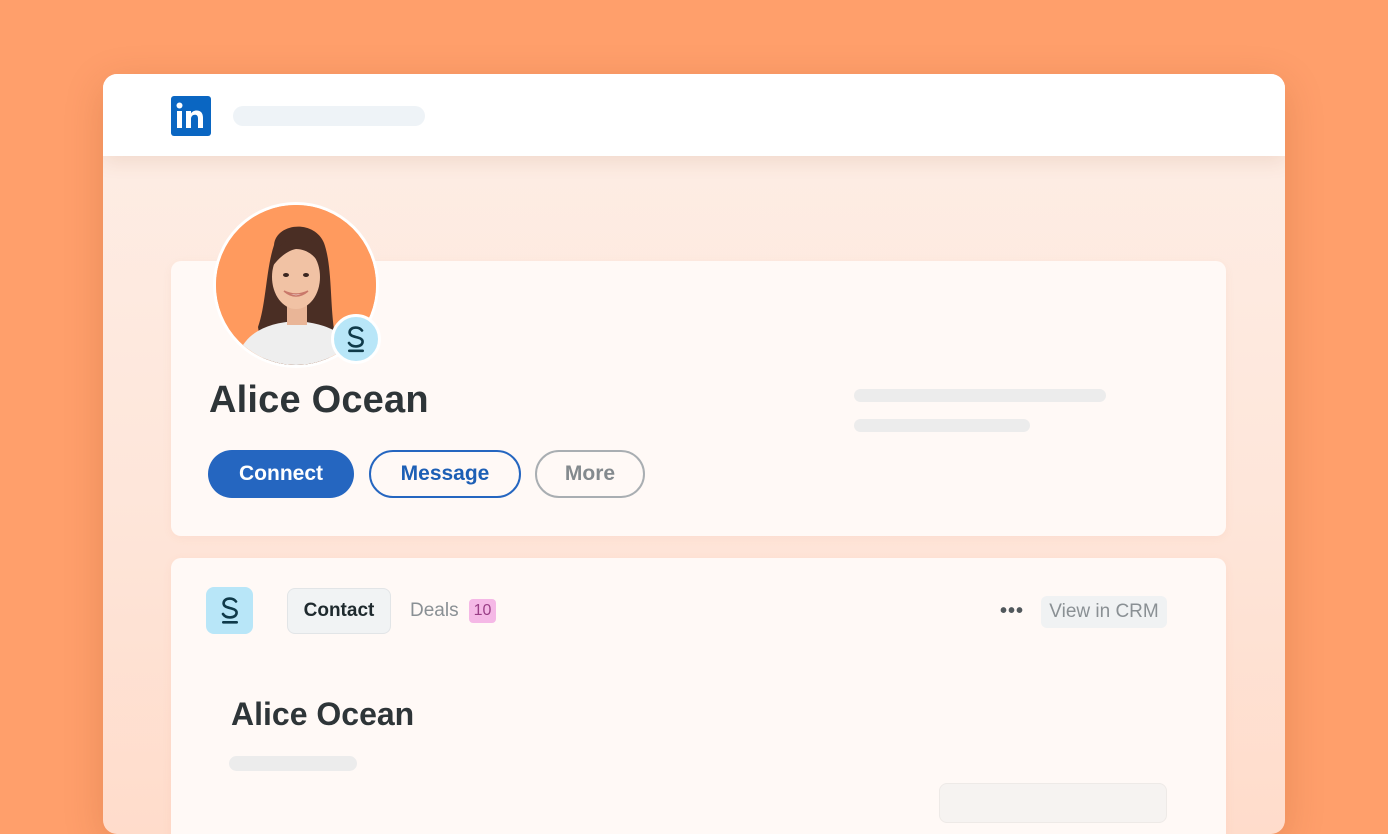 The height and width of the screenshot is (834, 1388). I want to click on linkedin-logo-icon, so click(191, 116).